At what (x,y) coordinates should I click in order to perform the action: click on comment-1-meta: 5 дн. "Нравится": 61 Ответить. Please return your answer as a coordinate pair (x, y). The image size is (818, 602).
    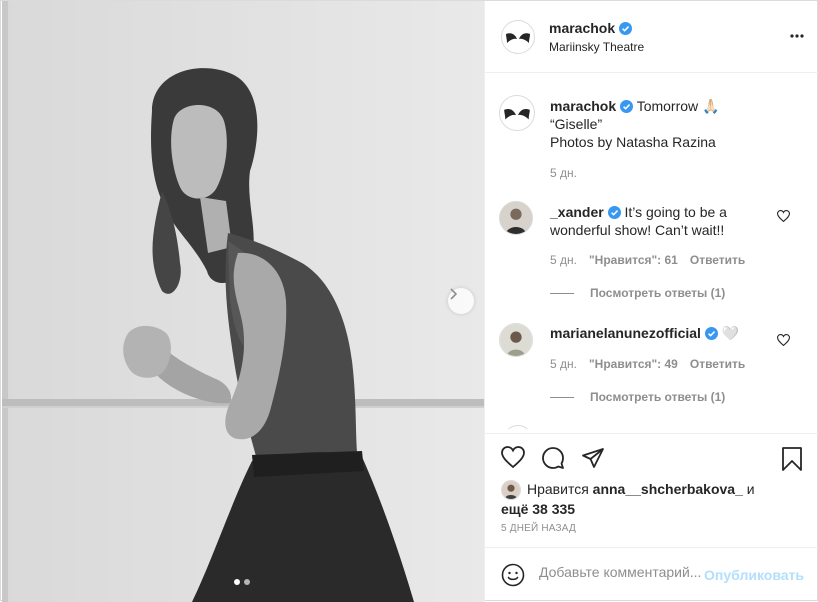
    Looking at the image, I should click on (647, 260).